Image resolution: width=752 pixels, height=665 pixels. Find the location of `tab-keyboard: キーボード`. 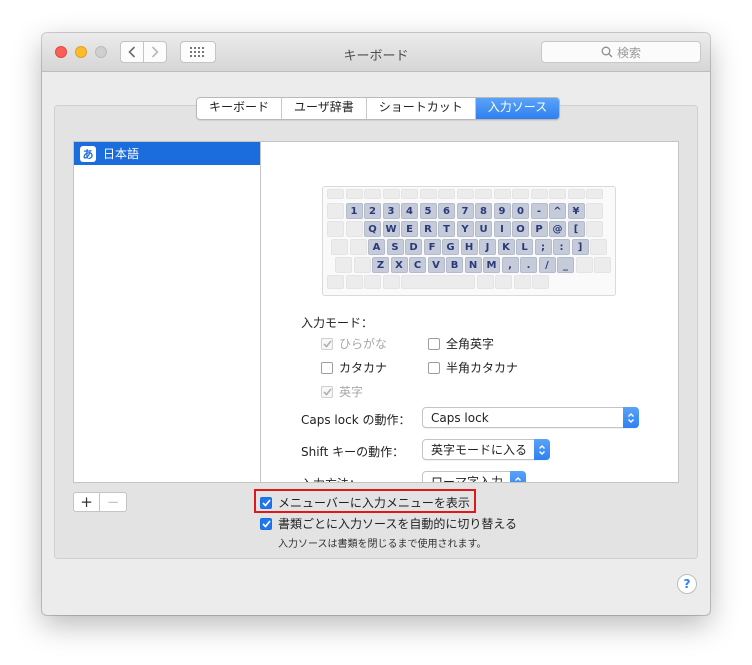

tab-keyboard: キーボード is located at coordinates (240, 108).